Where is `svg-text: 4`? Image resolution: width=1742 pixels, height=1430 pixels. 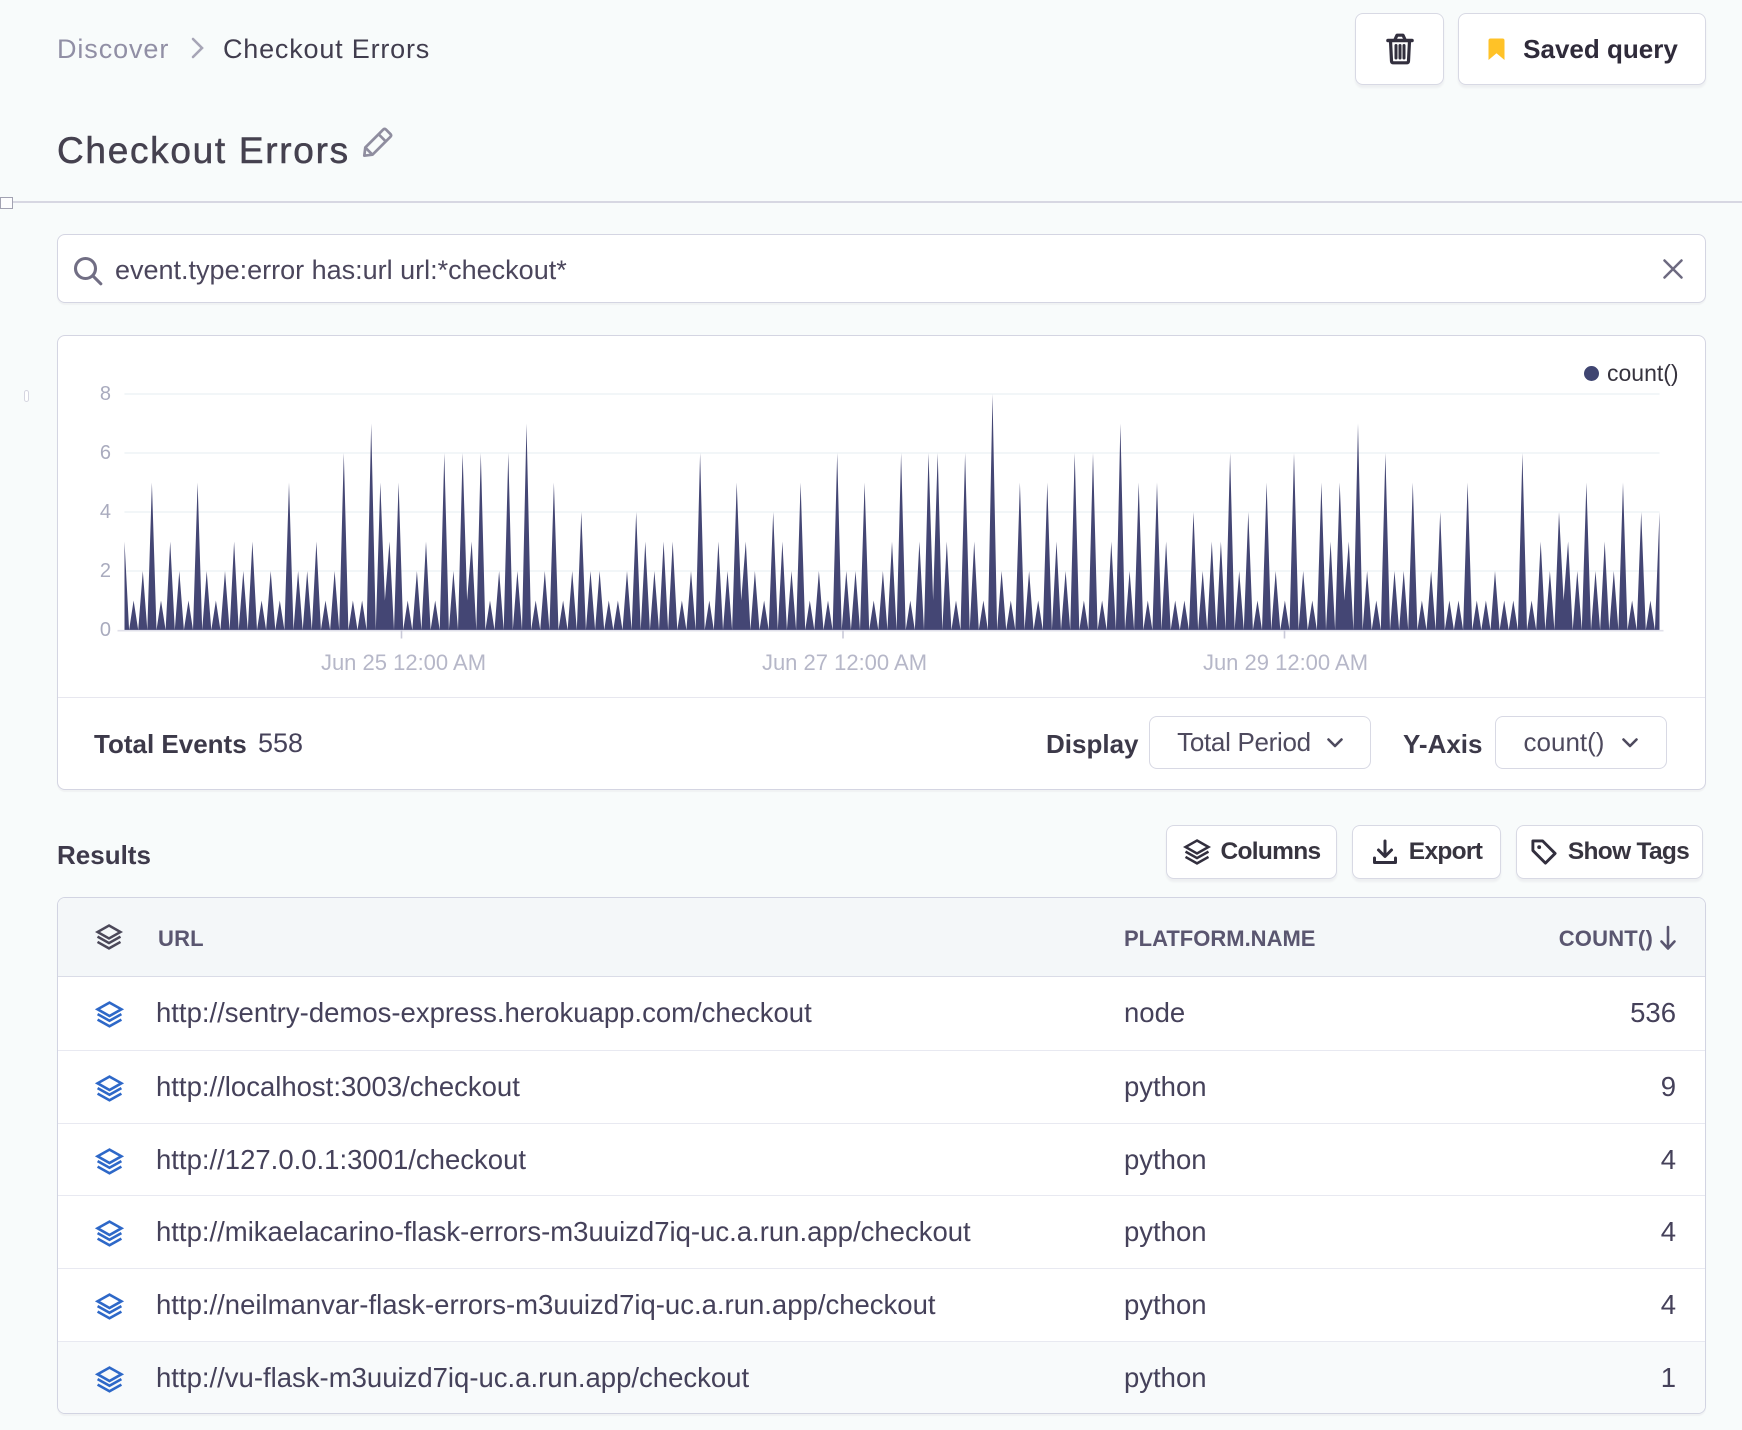 svg-text: 4 is located at coordinates (105, 512).